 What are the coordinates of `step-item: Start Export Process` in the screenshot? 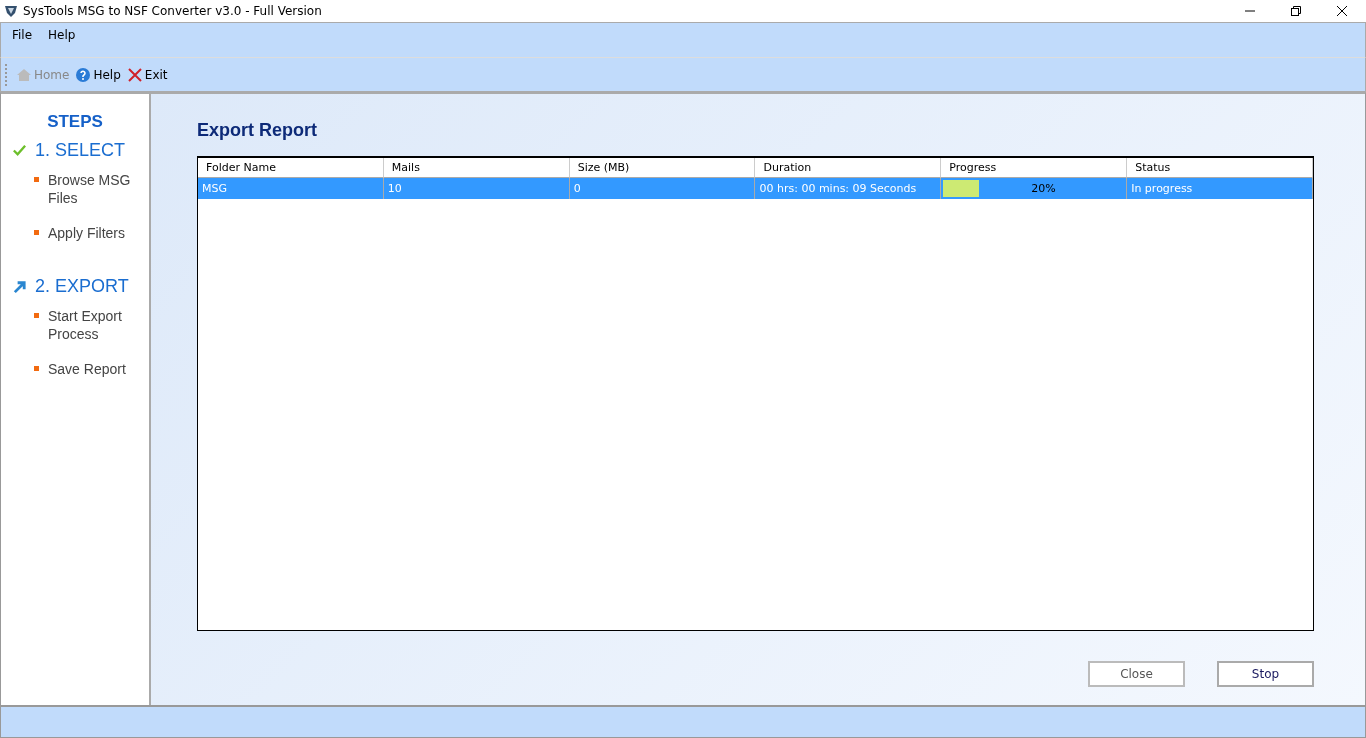 It's located at (85, 325).